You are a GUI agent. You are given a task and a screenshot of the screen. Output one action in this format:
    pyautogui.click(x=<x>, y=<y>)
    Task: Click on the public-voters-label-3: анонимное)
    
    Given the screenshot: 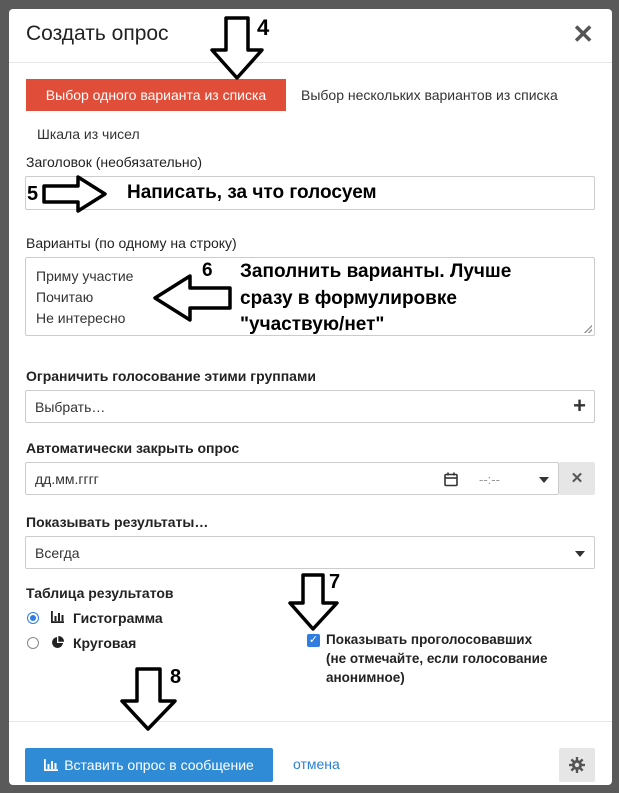 What is the action you would take?
    pyautogui.click(x=365, y=677)
    